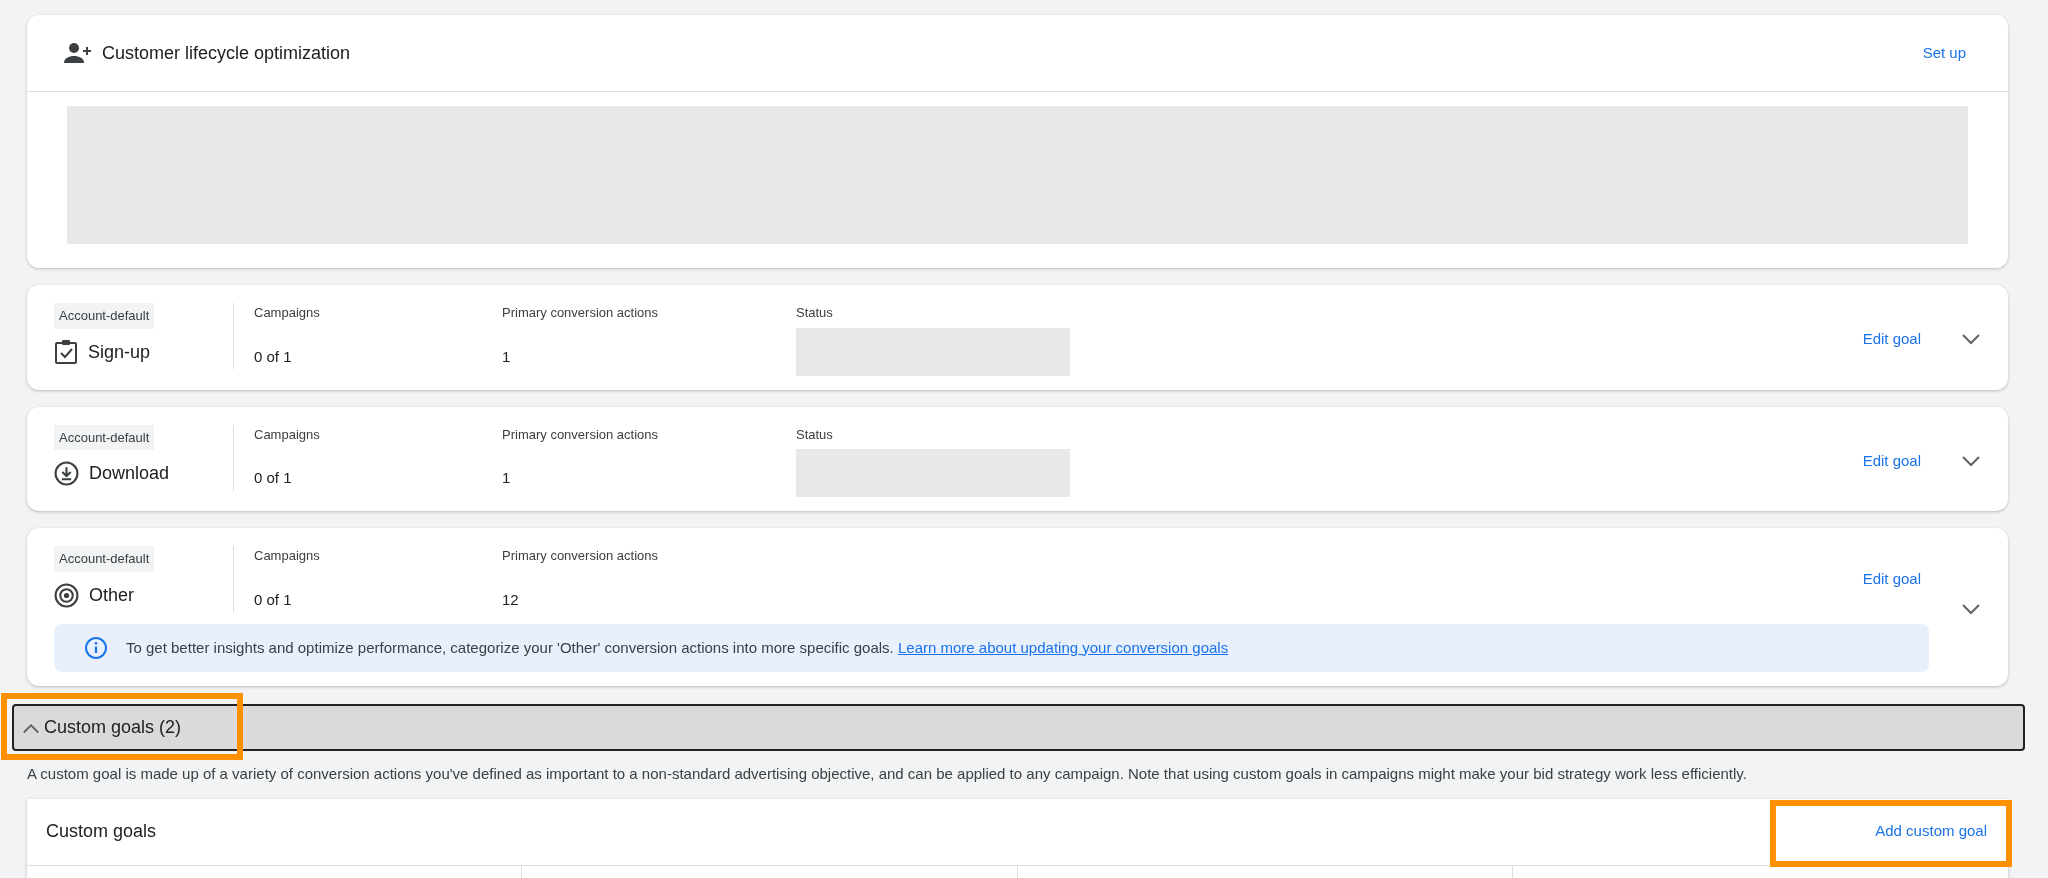  What do you see at coordinates (1944, 53) in the screenshot?
I see `set-up-link: Set up` at bounding box center [1944, 53].